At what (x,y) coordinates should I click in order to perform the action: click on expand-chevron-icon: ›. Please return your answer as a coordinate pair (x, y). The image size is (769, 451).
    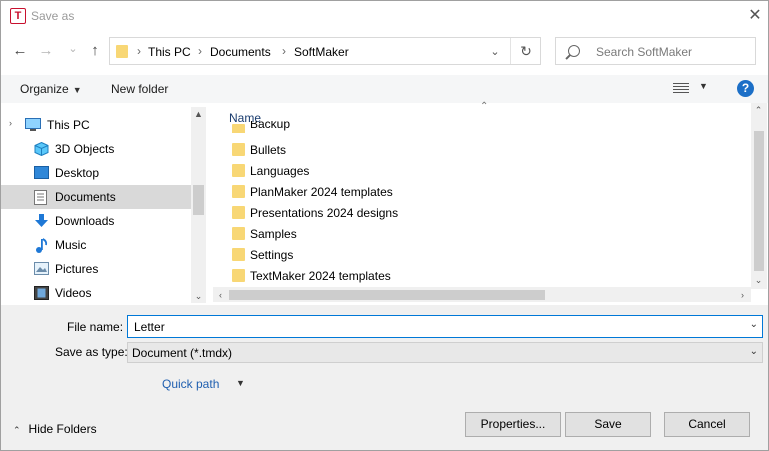
    Looking at the image, I should click on (10, 123).